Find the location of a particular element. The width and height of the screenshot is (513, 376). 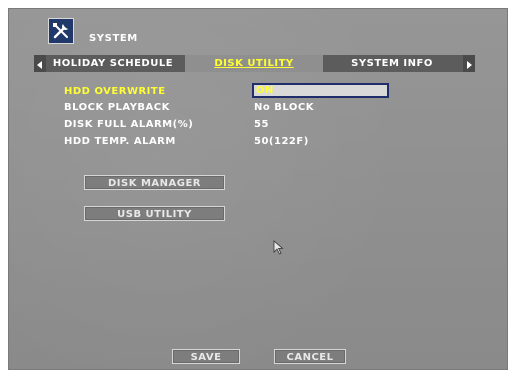

mouse-cursor-icon is located at coordinates (279, 248).